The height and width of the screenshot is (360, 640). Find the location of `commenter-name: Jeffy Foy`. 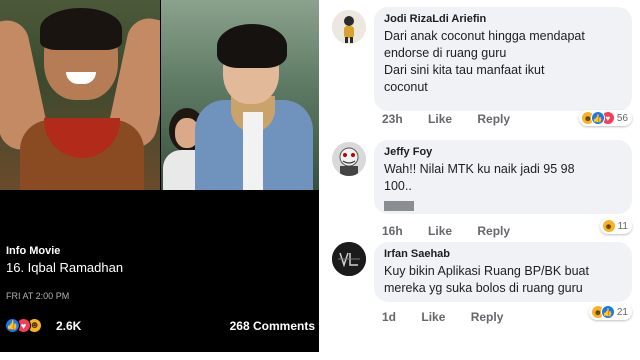

commenter-name: Jeffy Foy is located at coordinates (503, 152).